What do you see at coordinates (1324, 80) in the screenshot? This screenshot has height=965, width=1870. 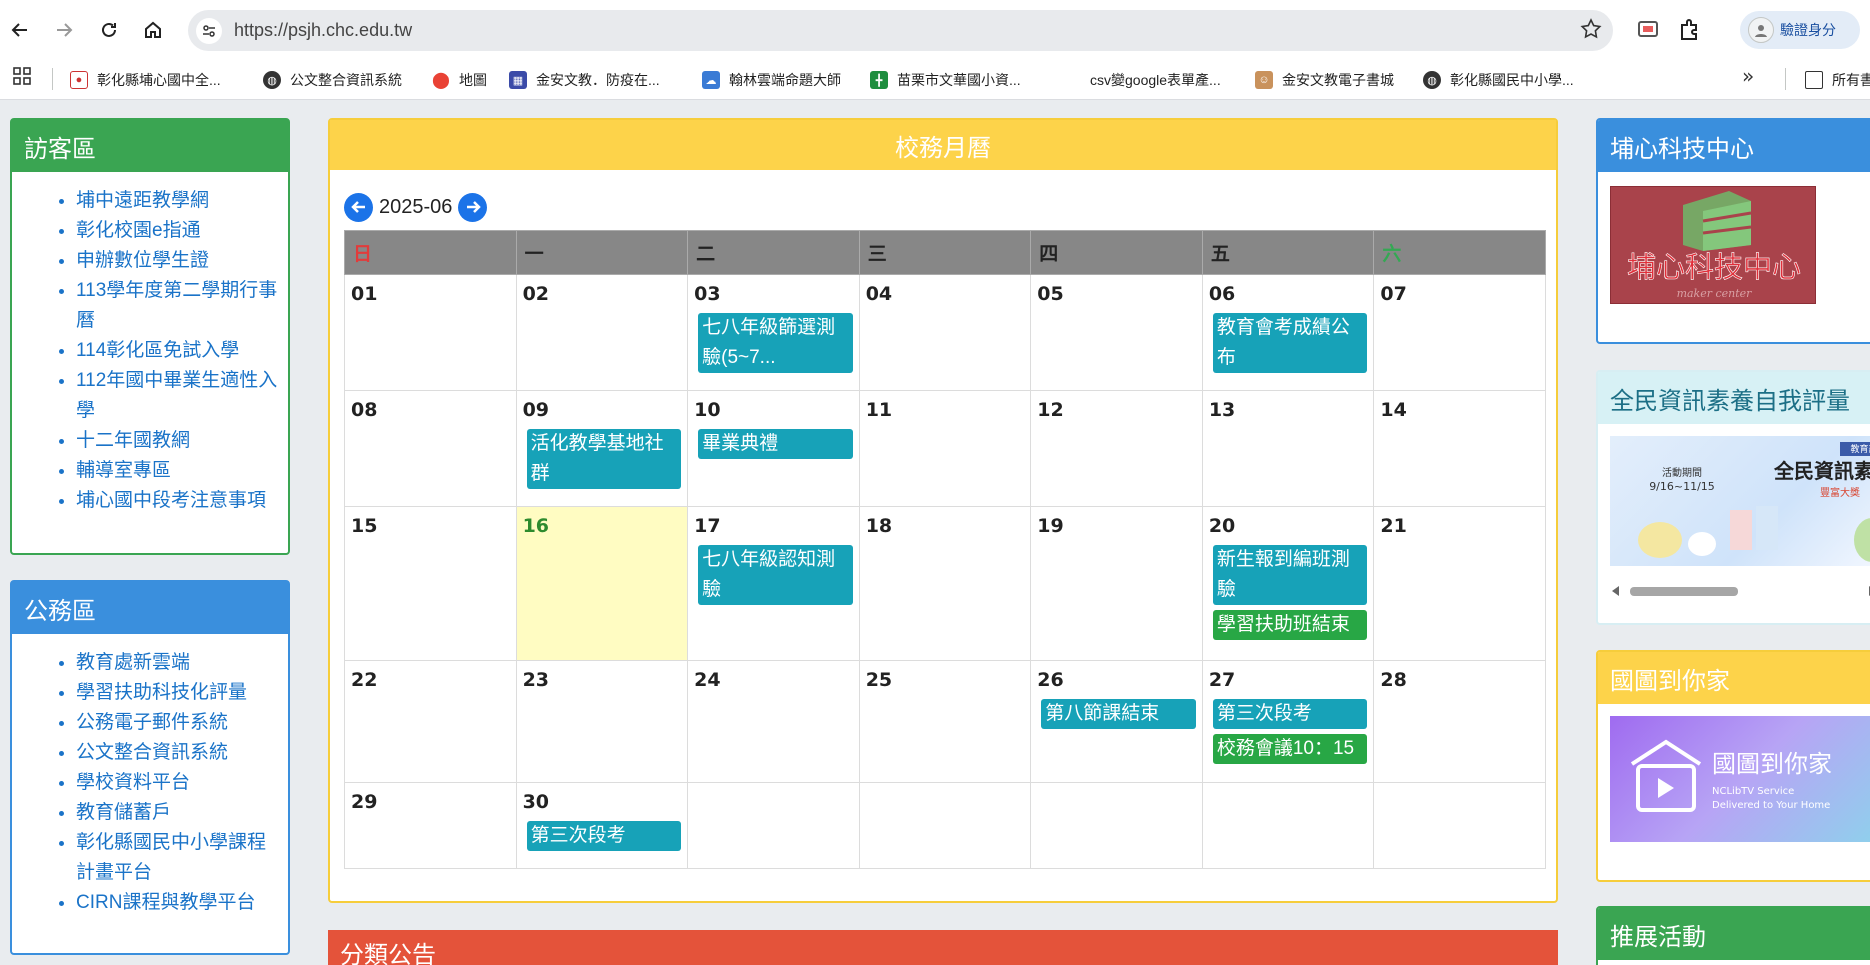 I see `bookmark-item: ☺ 金安文教電子書城` at bounding box center [1324, 80].